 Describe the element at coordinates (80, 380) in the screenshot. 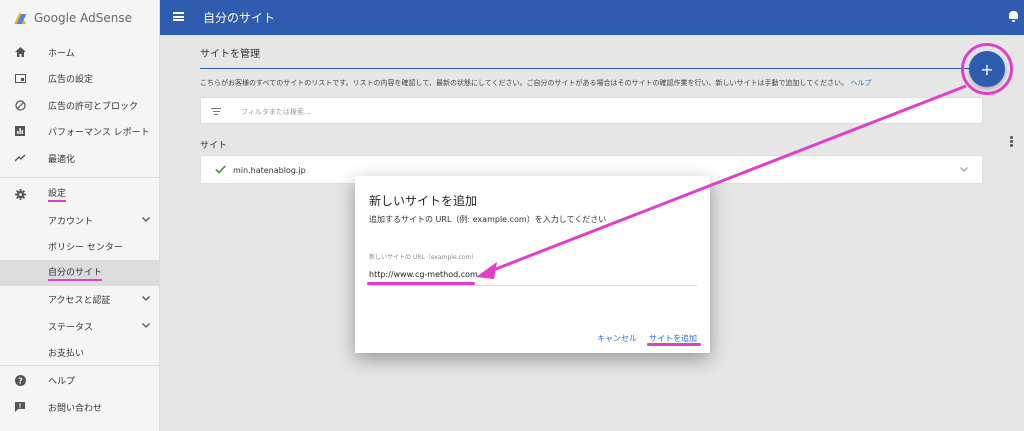

I see `sidebar-item-help: ? ヘルプ` at that location.